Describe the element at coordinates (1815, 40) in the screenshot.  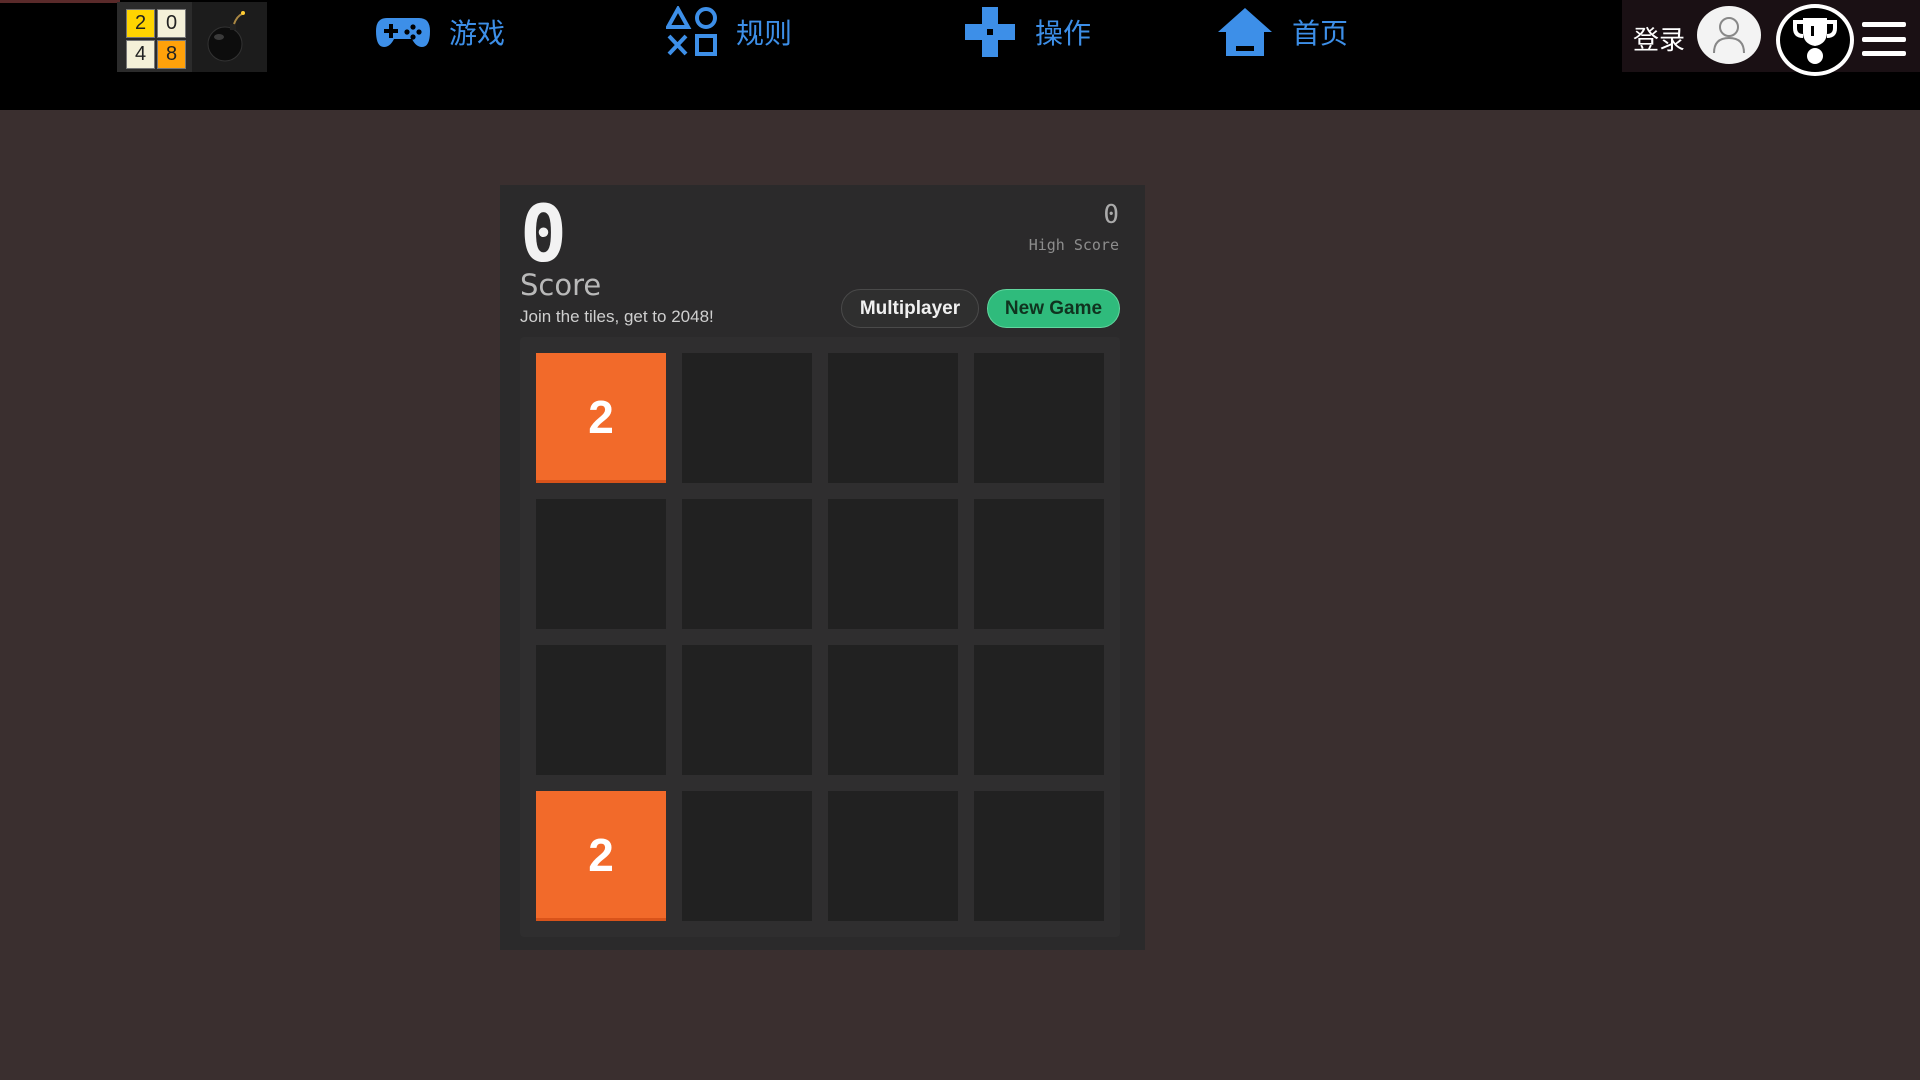
I see `trophy-icon` at that location.